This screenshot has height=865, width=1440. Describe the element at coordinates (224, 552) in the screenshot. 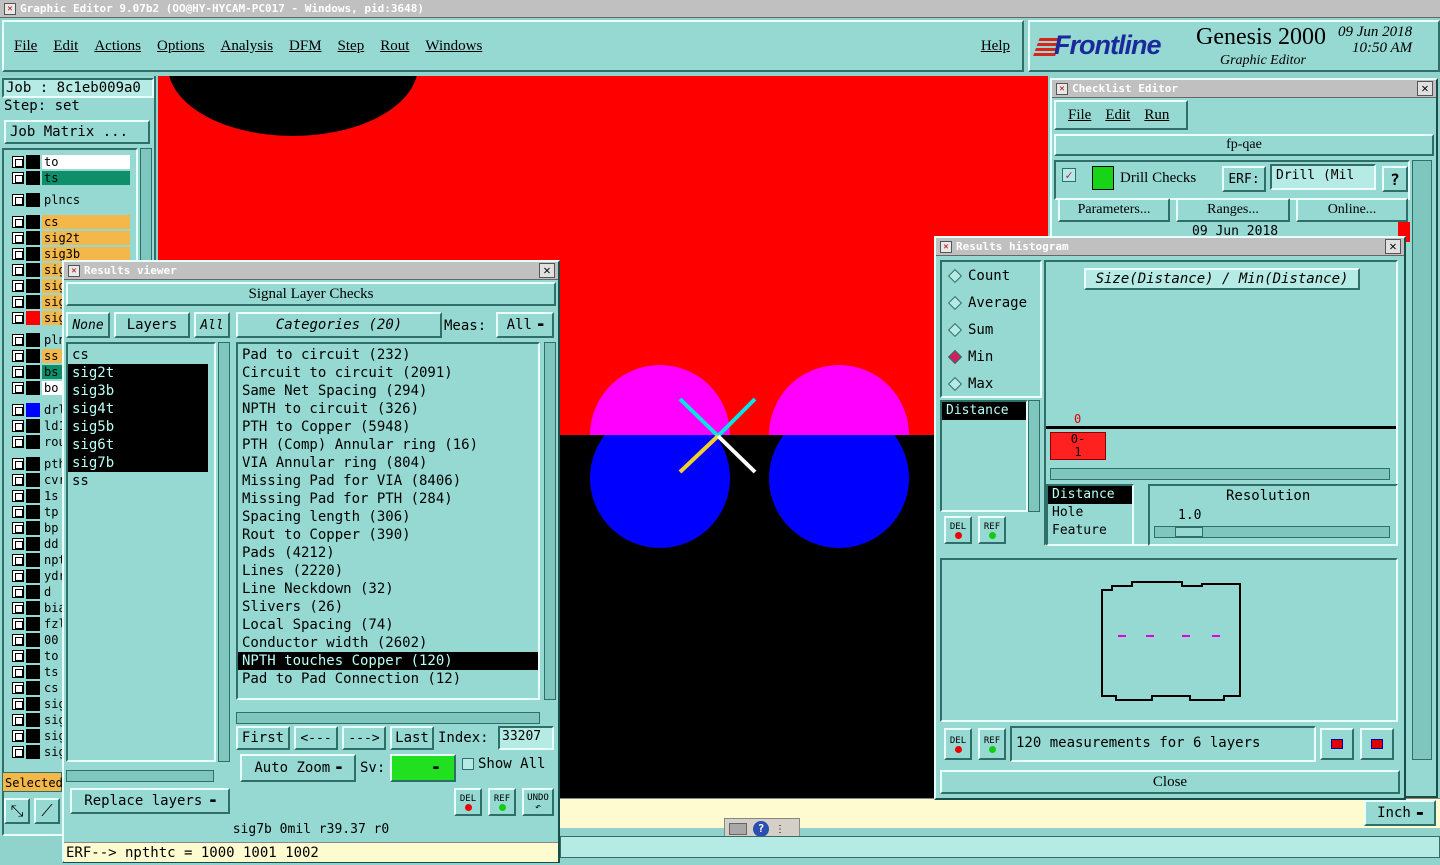

I see `viewer-layer-scrollbar` at that location.